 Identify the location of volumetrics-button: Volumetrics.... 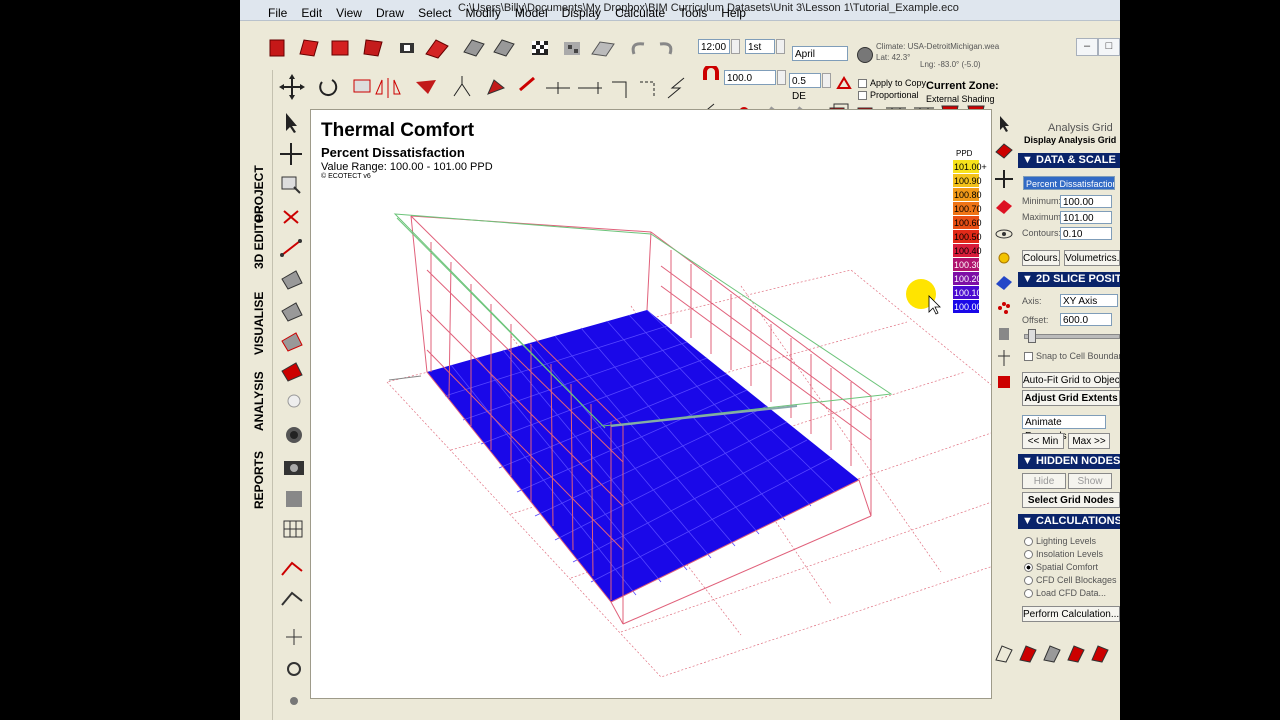
(1092, 258).